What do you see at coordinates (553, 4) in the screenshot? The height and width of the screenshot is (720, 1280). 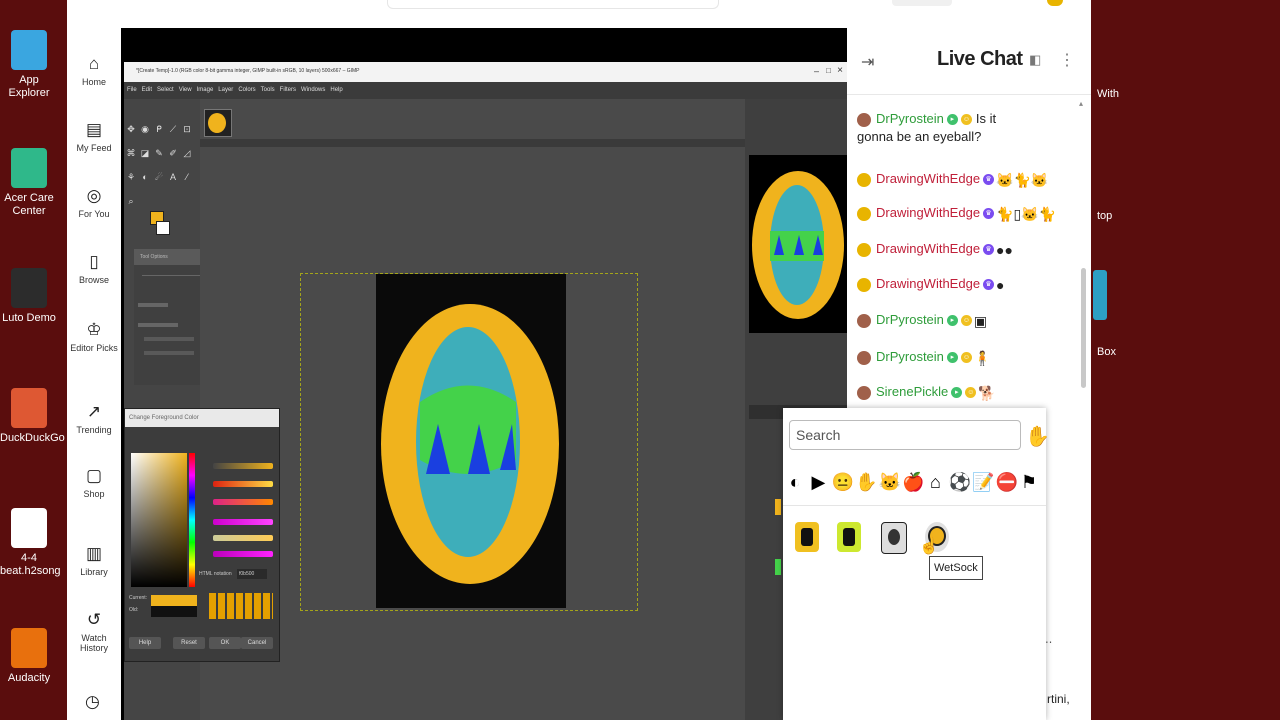 I see `search-box` at bounding box center [553, 4].